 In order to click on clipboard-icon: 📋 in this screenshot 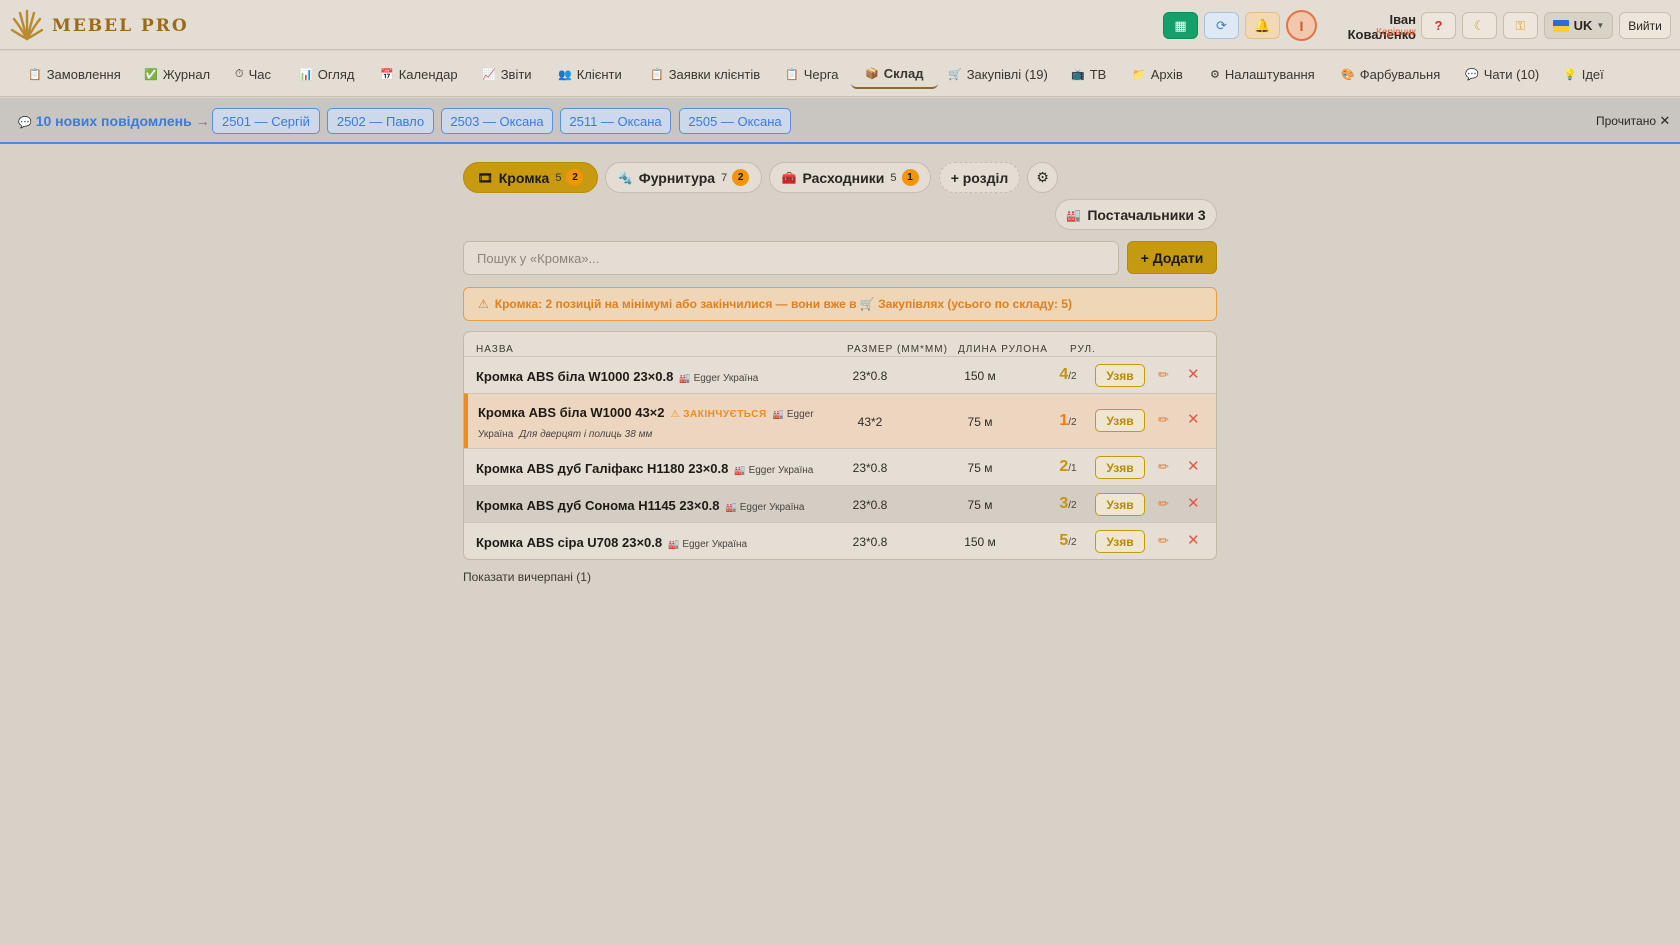, I will do `click(792, 74)`.